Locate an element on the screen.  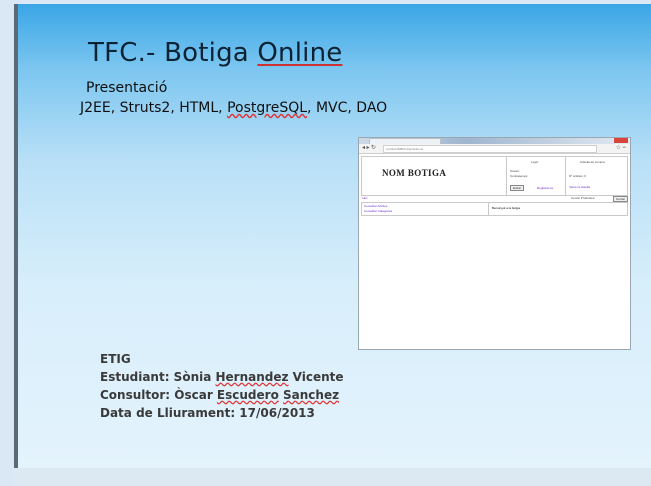
consultant-label: Consultor: Òscar is located at coordinates (158, 395).